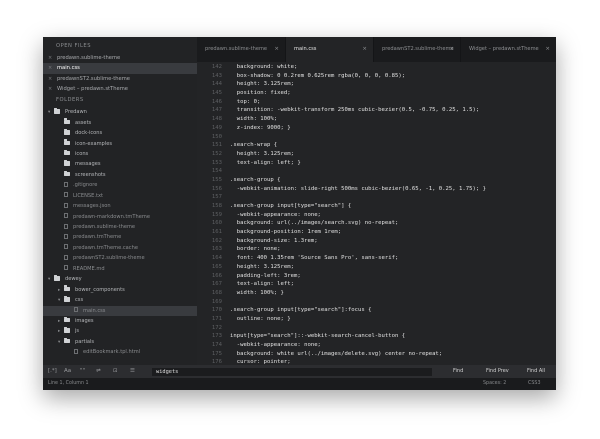  I want to click on tree-label: dock-icons, so click(89, 133).